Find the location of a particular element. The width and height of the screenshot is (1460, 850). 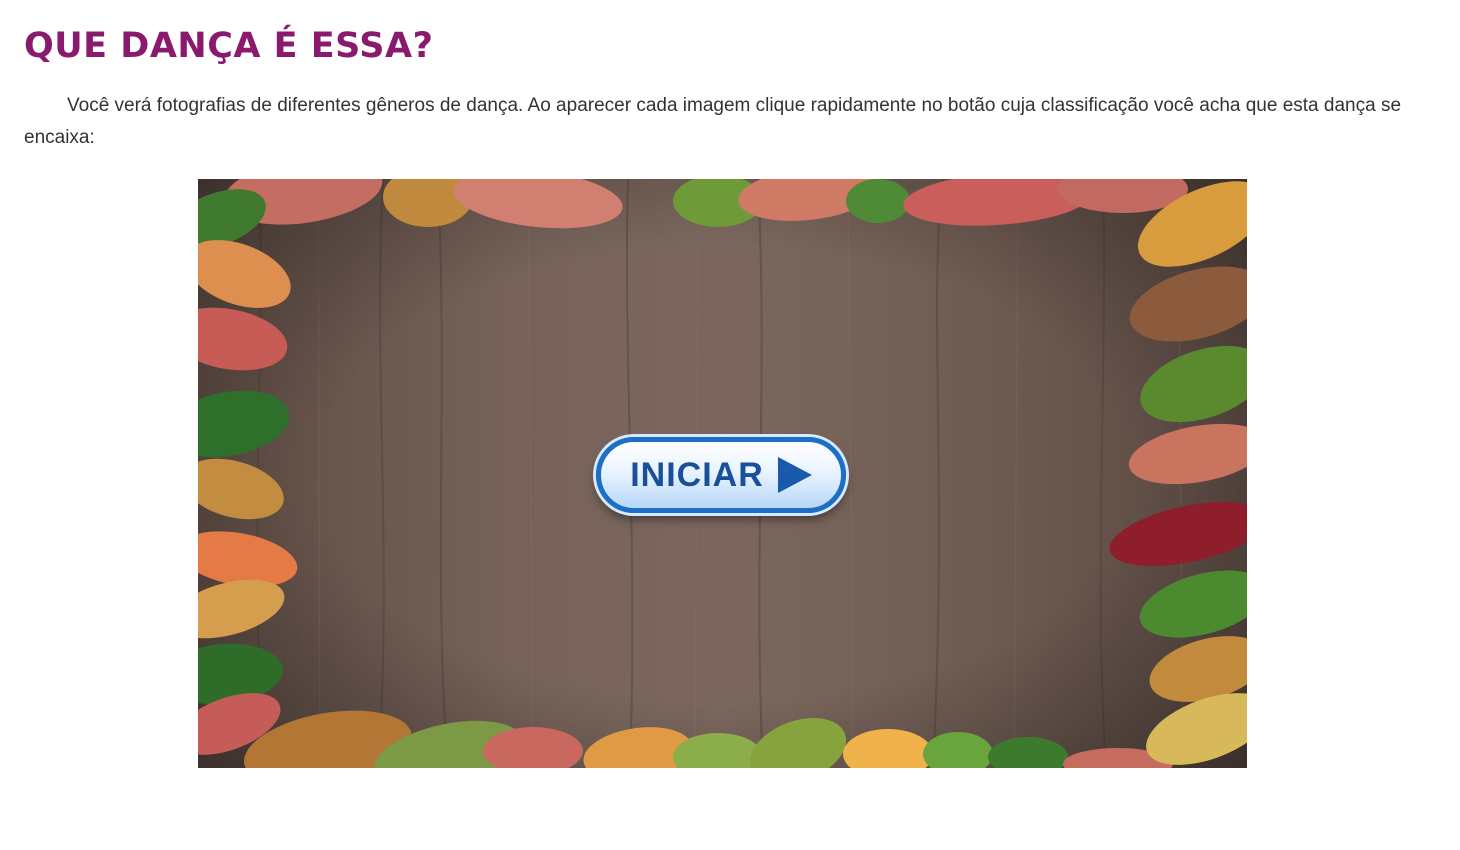

play-triangle-icon is located at coordinates (794, 475).